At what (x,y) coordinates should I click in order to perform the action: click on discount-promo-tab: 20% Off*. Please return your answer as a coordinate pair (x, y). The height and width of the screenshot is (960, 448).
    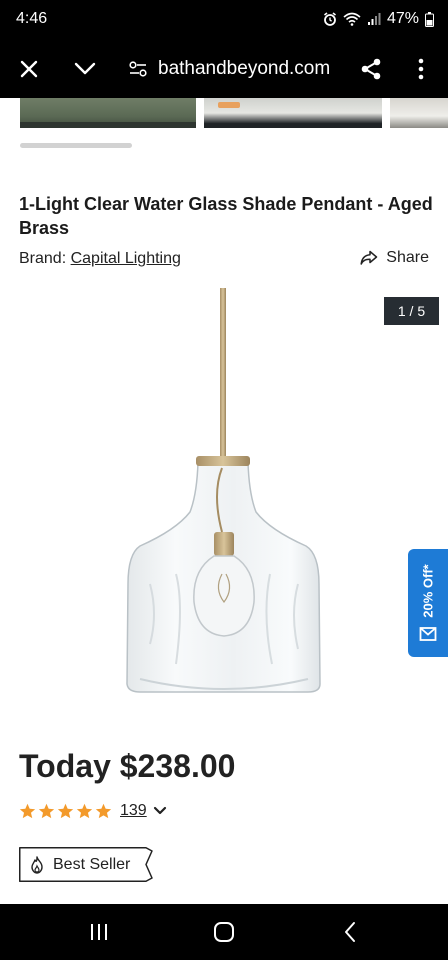
    Looking at the image, I should click on (428, 603).